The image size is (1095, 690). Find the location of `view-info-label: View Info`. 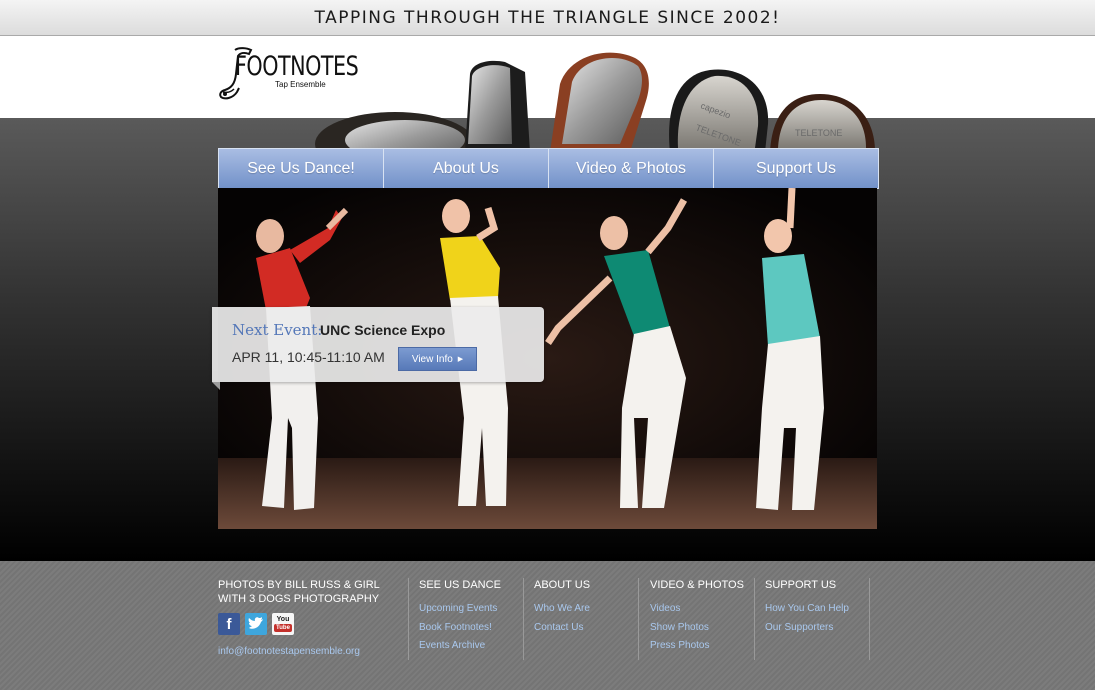

view-info-label: View Info is located at coordinates (432, 359).